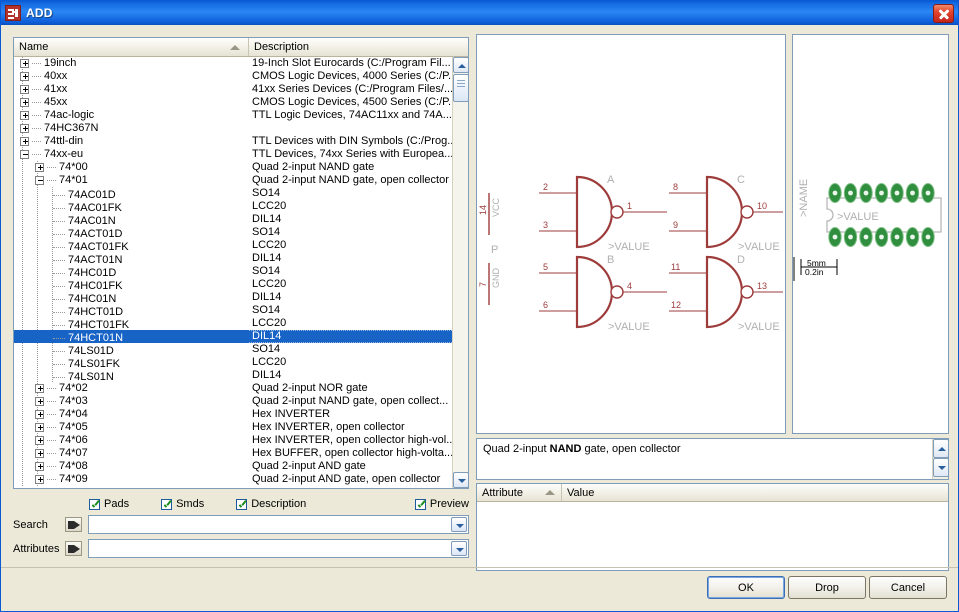 Image resolution: width=959 pixels, height=612 pixels. Describe the element at coordinates (441, 504) in the screenshot. I see `checkbox-preview: Preview` at that location.